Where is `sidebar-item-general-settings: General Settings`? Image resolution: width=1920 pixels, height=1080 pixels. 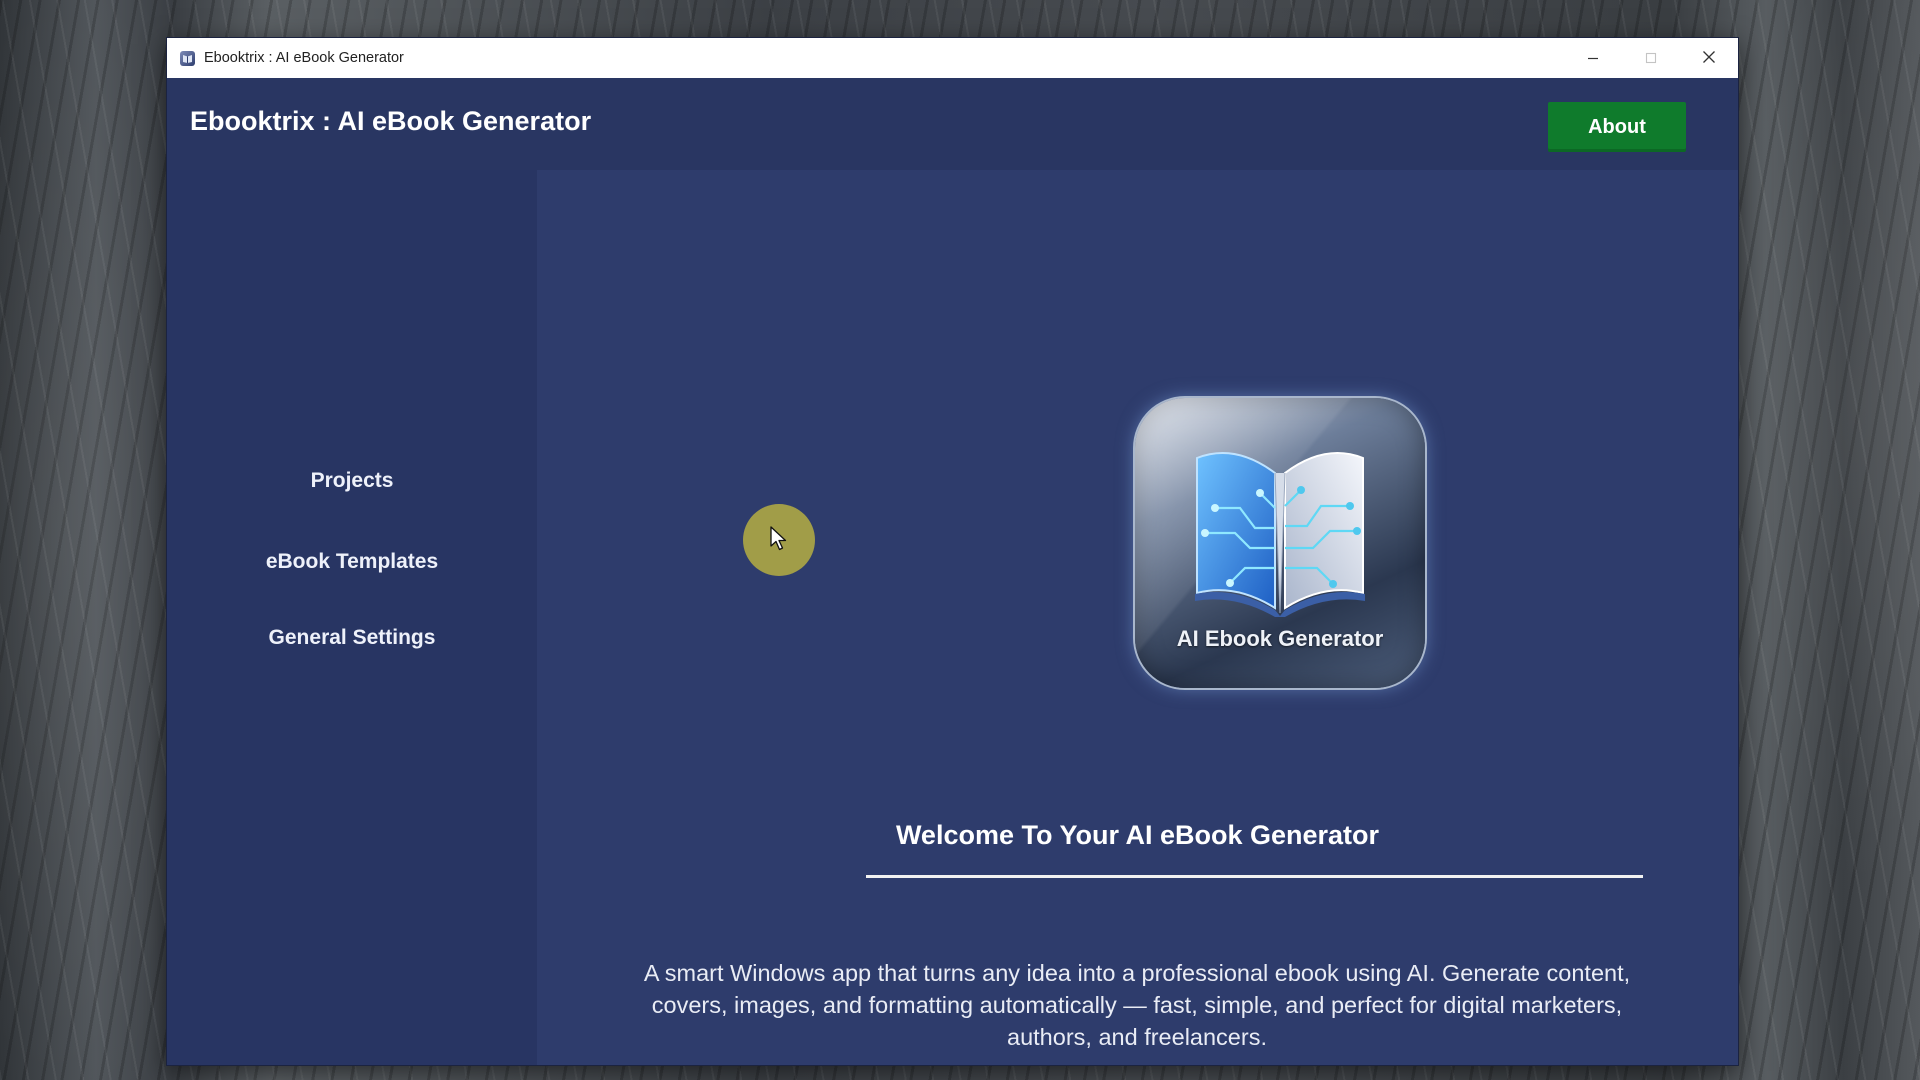 sidebar-item-general-settings: General Settings is located at coordinates (352, 638).